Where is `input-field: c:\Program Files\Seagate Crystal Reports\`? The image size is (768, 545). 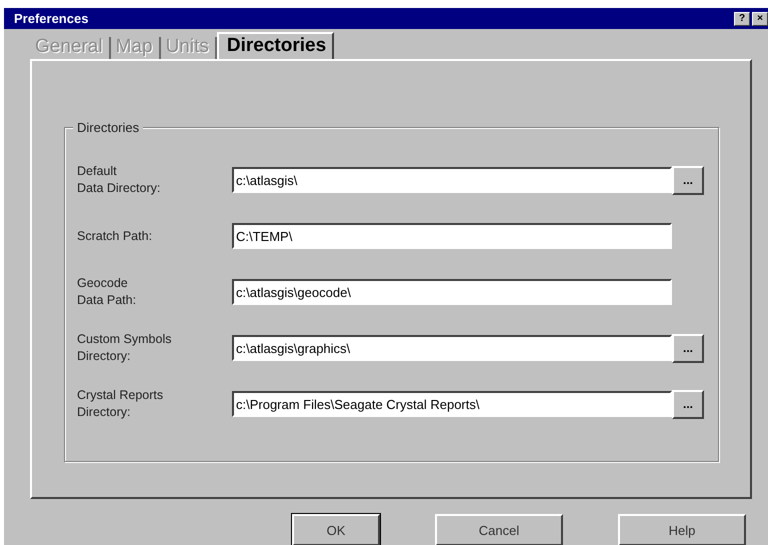 input-field: c:\Program Files\Seagate Crystal Reports\ is located at coordinates (452, 404).